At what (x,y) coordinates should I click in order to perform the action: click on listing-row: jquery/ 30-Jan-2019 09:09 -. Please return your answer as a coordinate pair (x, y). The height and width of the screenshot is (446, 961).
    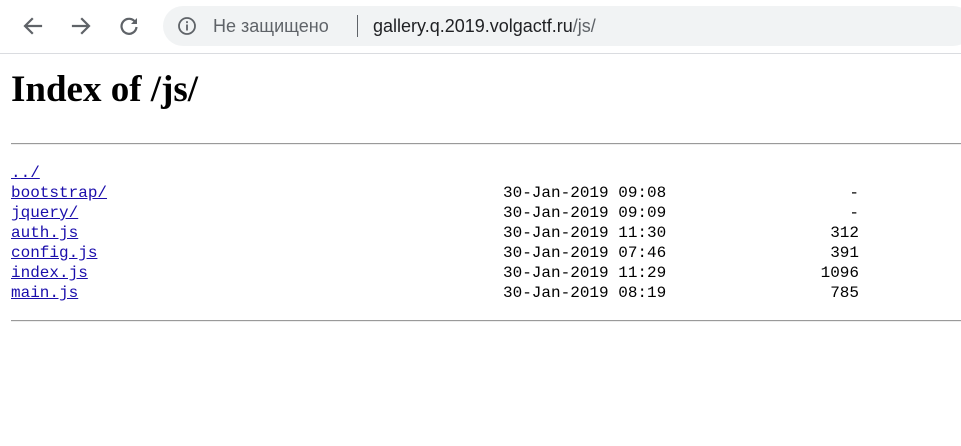
    Looking at the image, I should click on (461, 213).